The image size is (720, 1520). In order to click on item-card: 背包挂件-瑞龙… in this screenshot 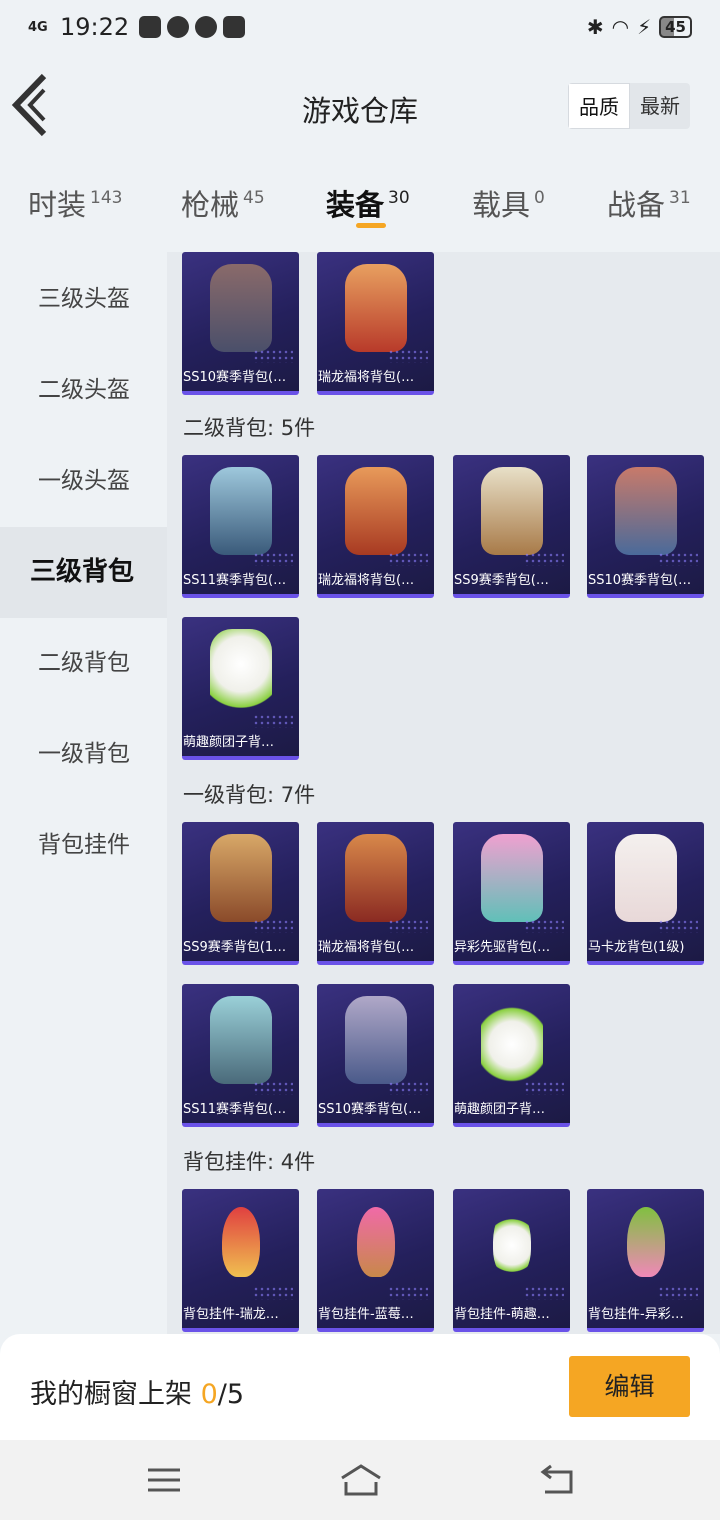, I will do `click(240, 1260)`.